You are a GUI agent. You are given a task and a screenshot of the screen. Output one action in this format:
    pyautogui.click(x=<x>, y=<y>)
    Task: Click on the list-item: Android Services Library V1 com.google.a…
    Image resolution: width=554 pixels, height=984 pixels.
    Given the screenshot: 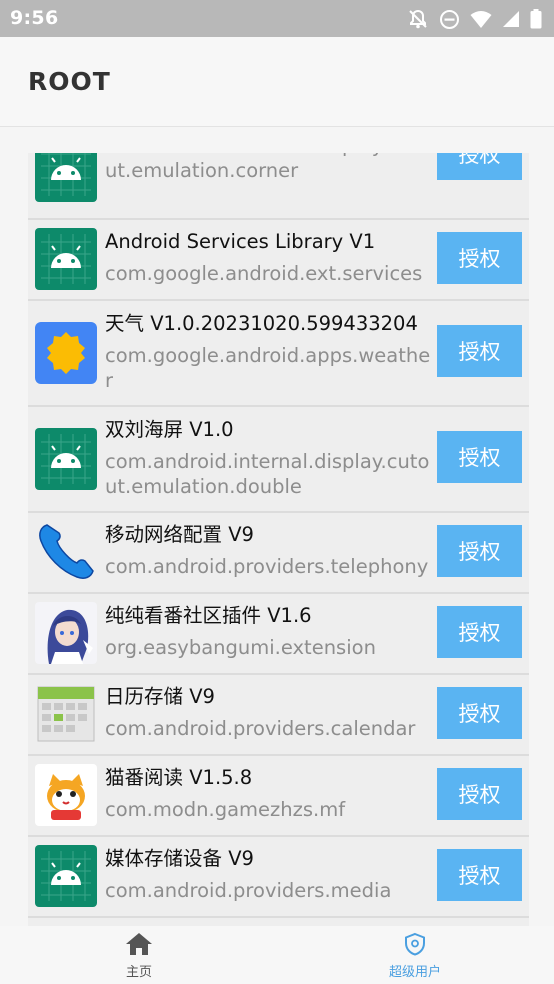 What is the action you would take?
    pyautogui.click(x=278, y=260)
    